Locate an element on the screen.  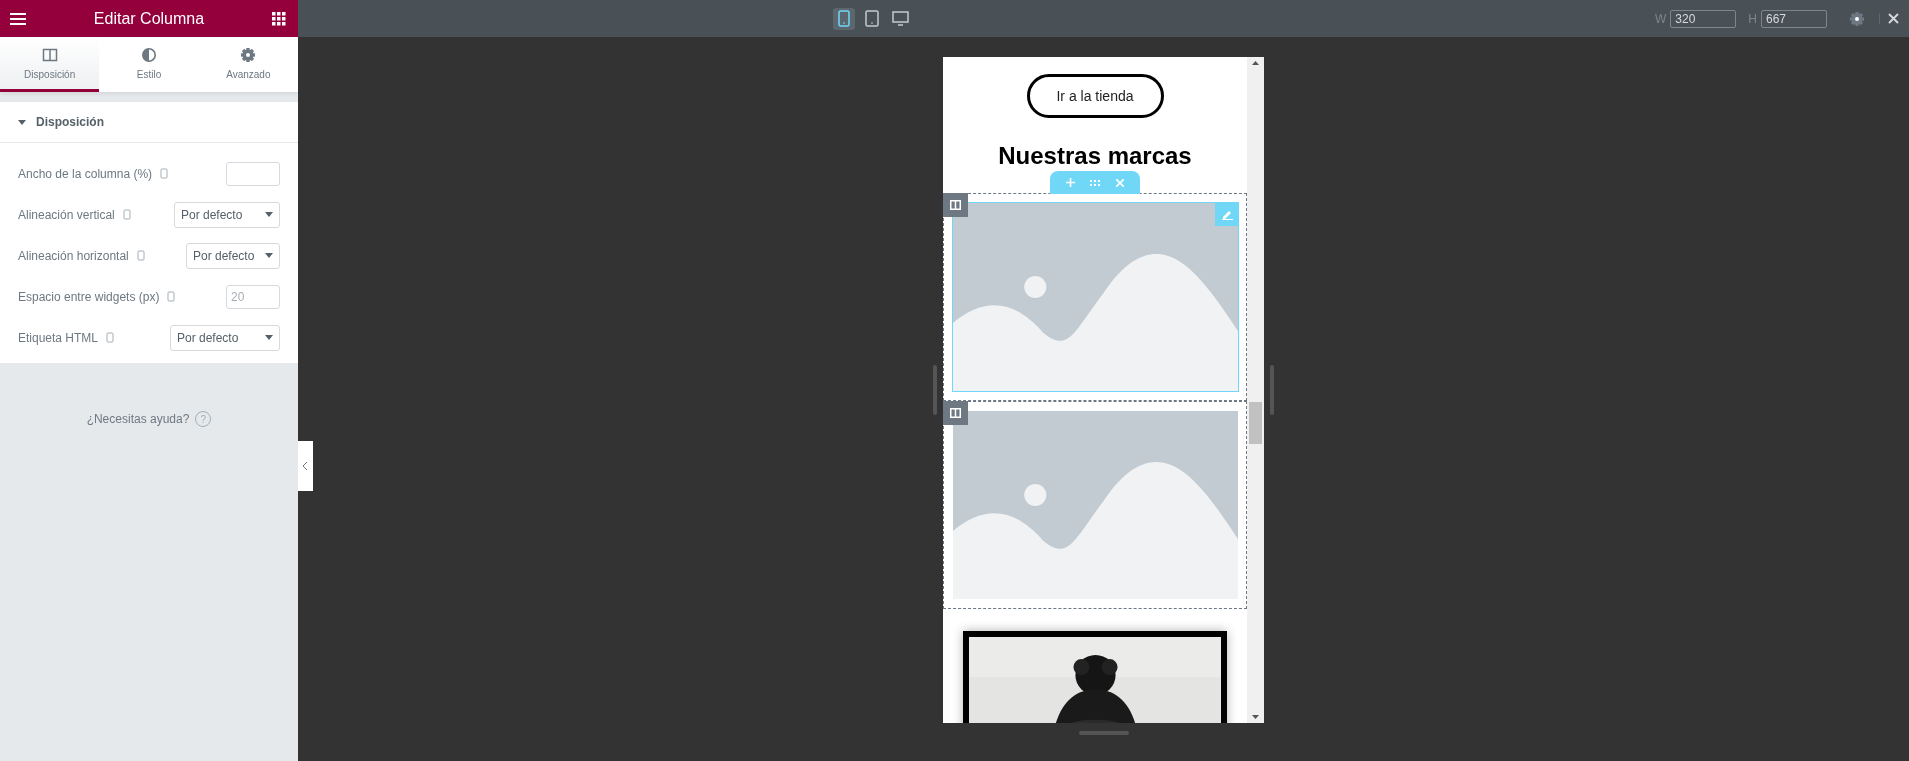
contrast-icon is located at coordinates (149, 54).